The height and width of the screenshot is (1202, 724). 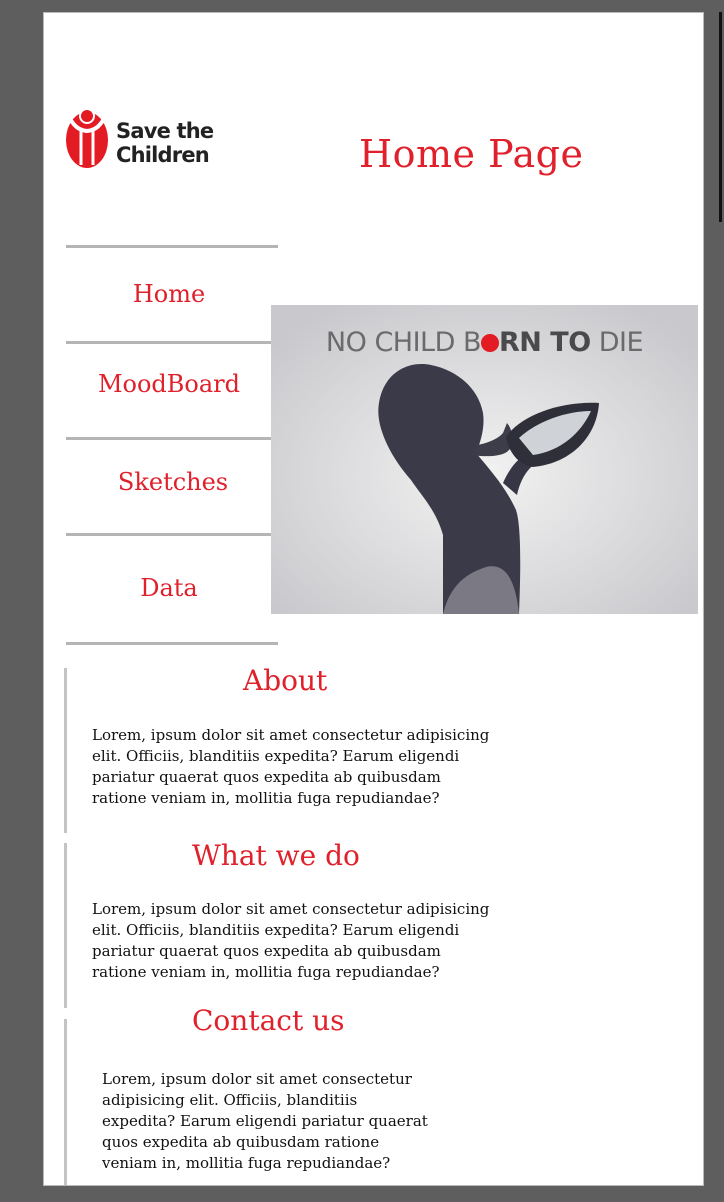 What do you see at coordinates (169, 294) in the screenshot?
I see `nav-item-label: Home` at bounding box center [169, 294].